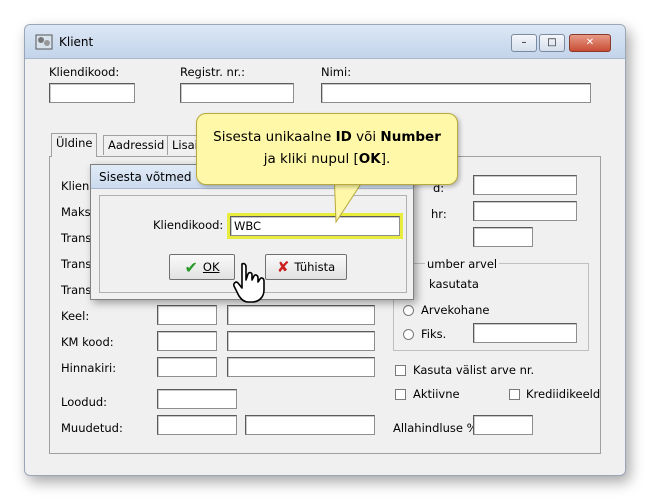  I want to click on callout-line-1: Sisesta unikaalne ID või Number, so click(327, 137).